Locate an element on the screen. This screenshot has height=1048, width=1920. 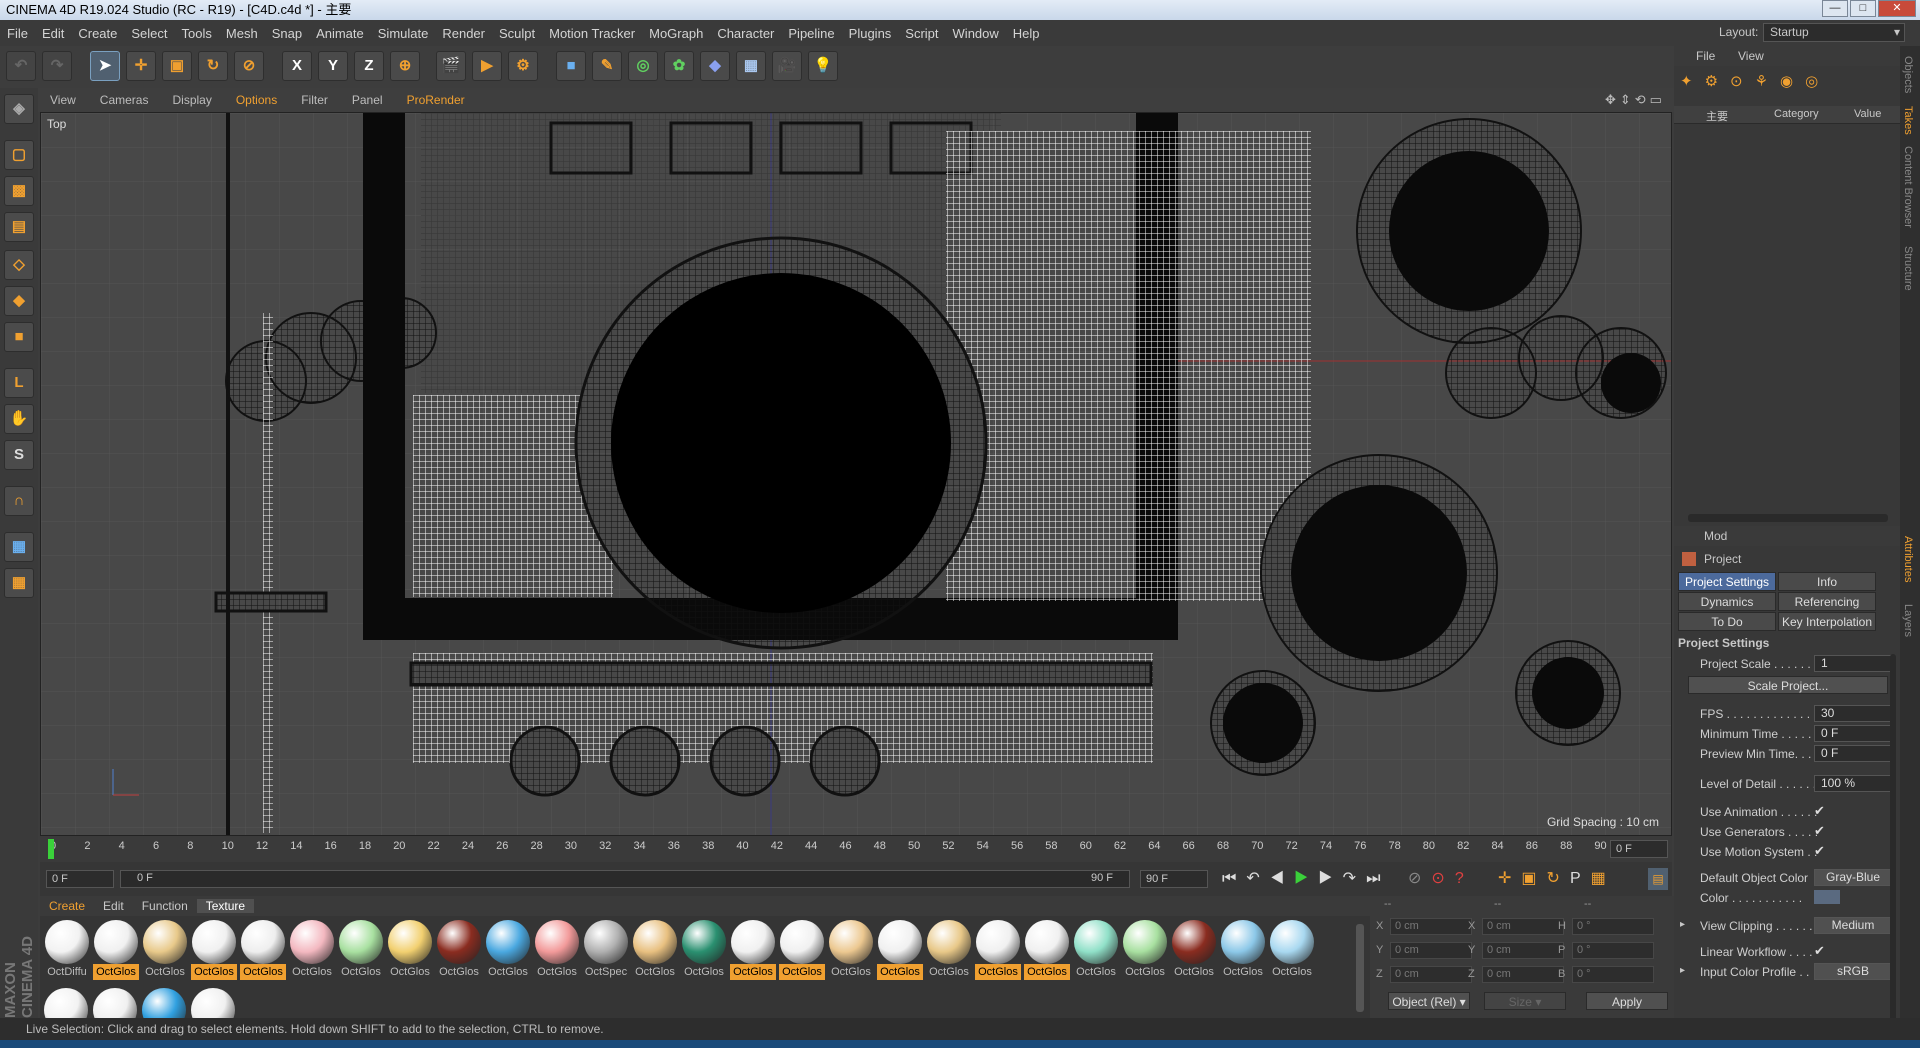
menu-edit: Edit is located at coordinates (53, 33).